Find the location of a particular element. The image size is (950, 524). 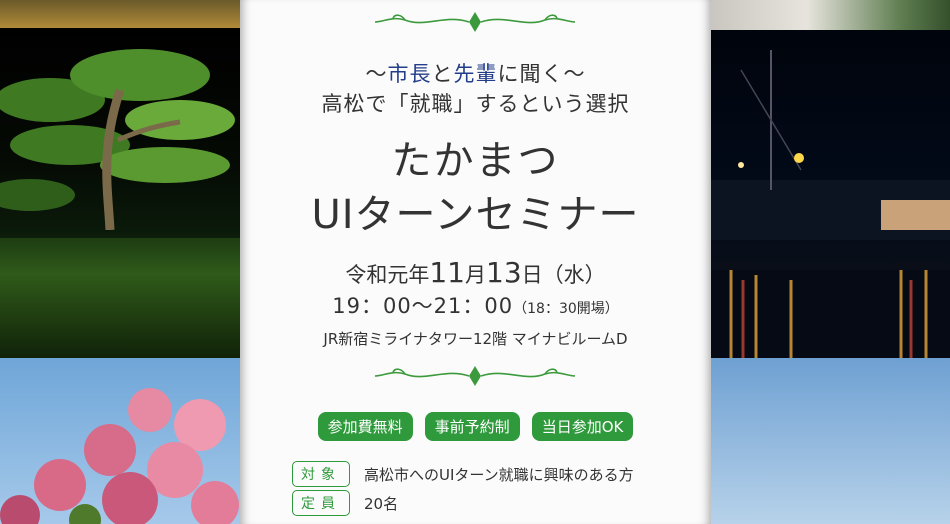

doors-open-time: （18：30開場） is located at coordinates (566, 309).